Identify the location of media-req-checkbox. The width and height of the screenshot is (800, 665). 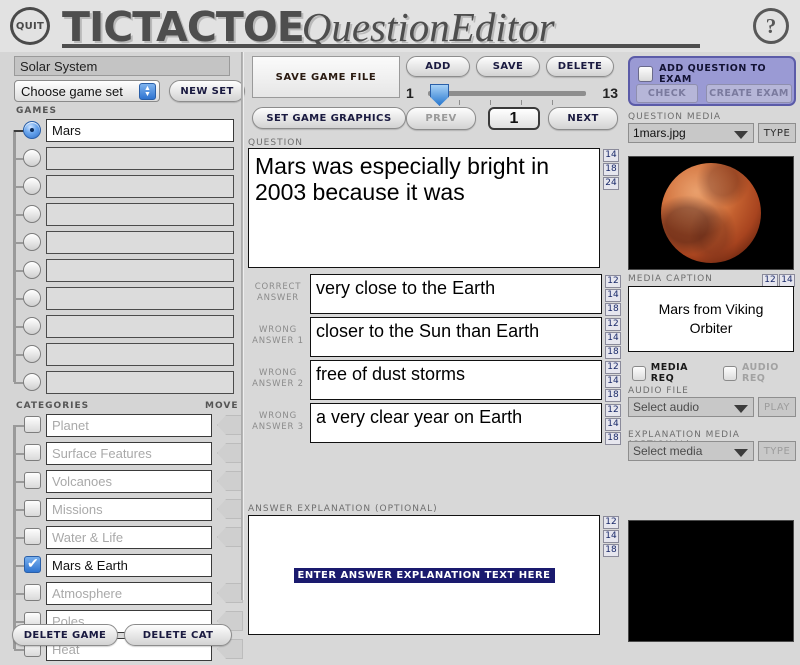
(639, 373).